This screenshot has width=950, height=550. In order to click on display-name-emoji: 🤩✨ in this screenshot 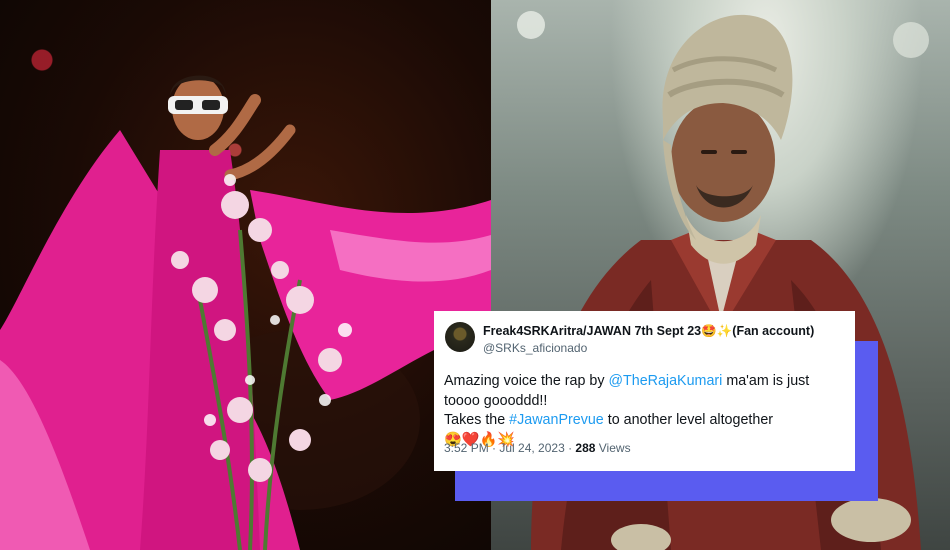, I will do `click(717, 331)`.